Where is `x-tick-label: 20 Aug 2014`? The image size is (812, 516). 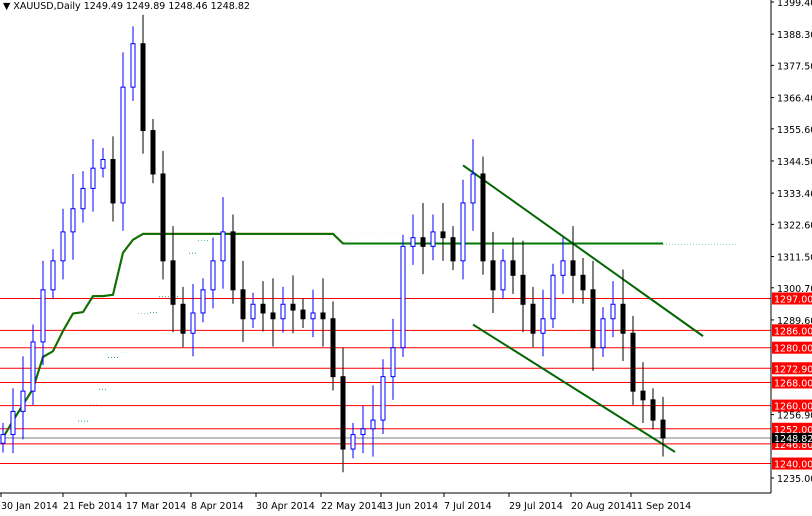
x-tick-label: 20 Aug 2014 is located at coordinates (601, 506).